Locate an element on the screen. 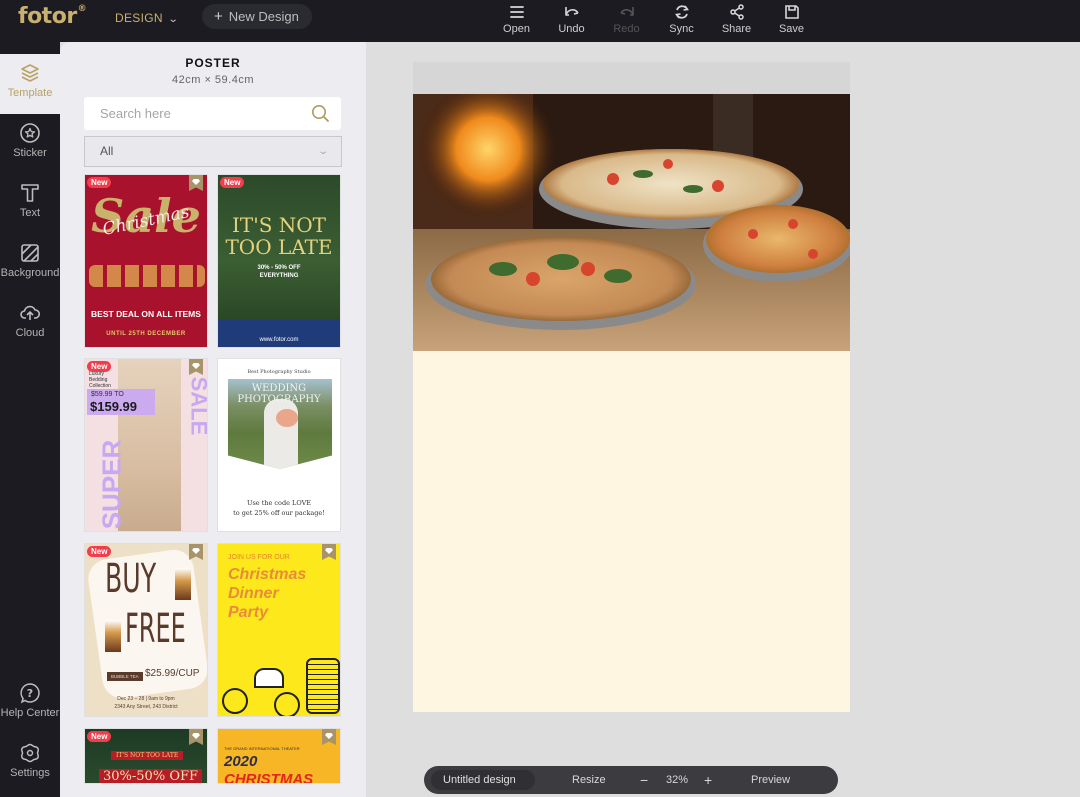  redo-button: Redo is located at coordinates (626, 19).